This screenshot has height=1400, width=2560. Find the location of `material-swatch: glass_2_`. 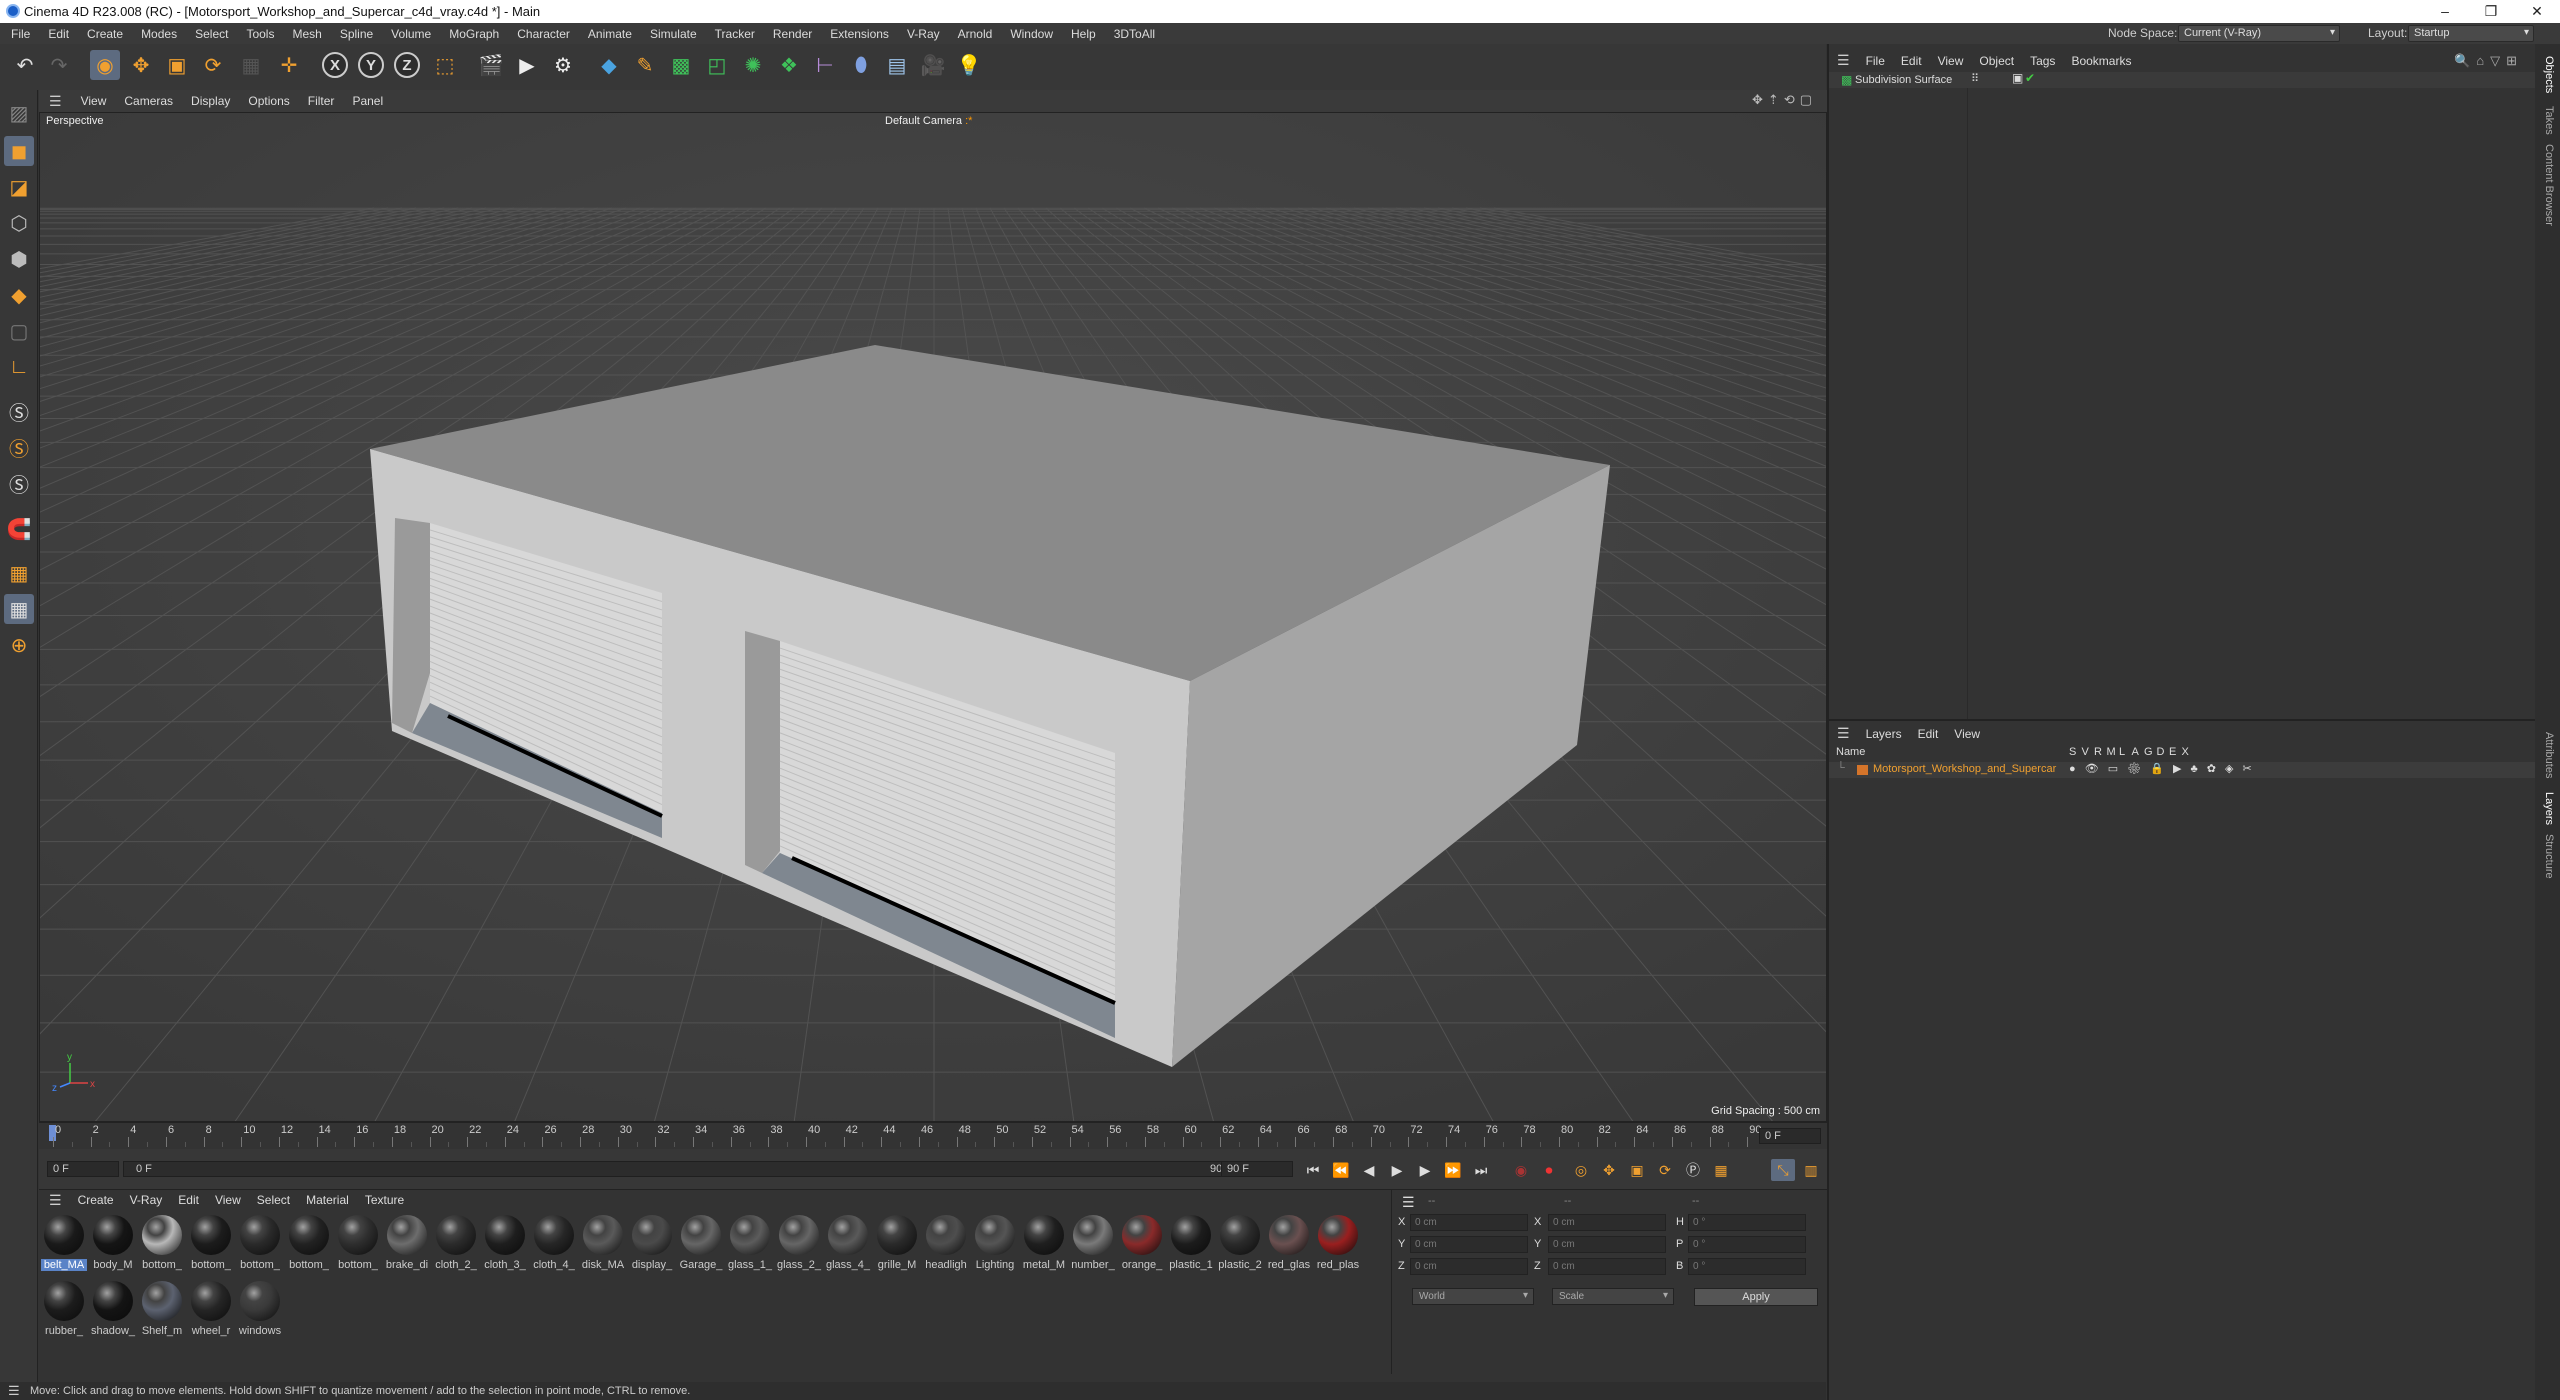

material-swatch: glass_2_ is located at coordinates (799, 1241).